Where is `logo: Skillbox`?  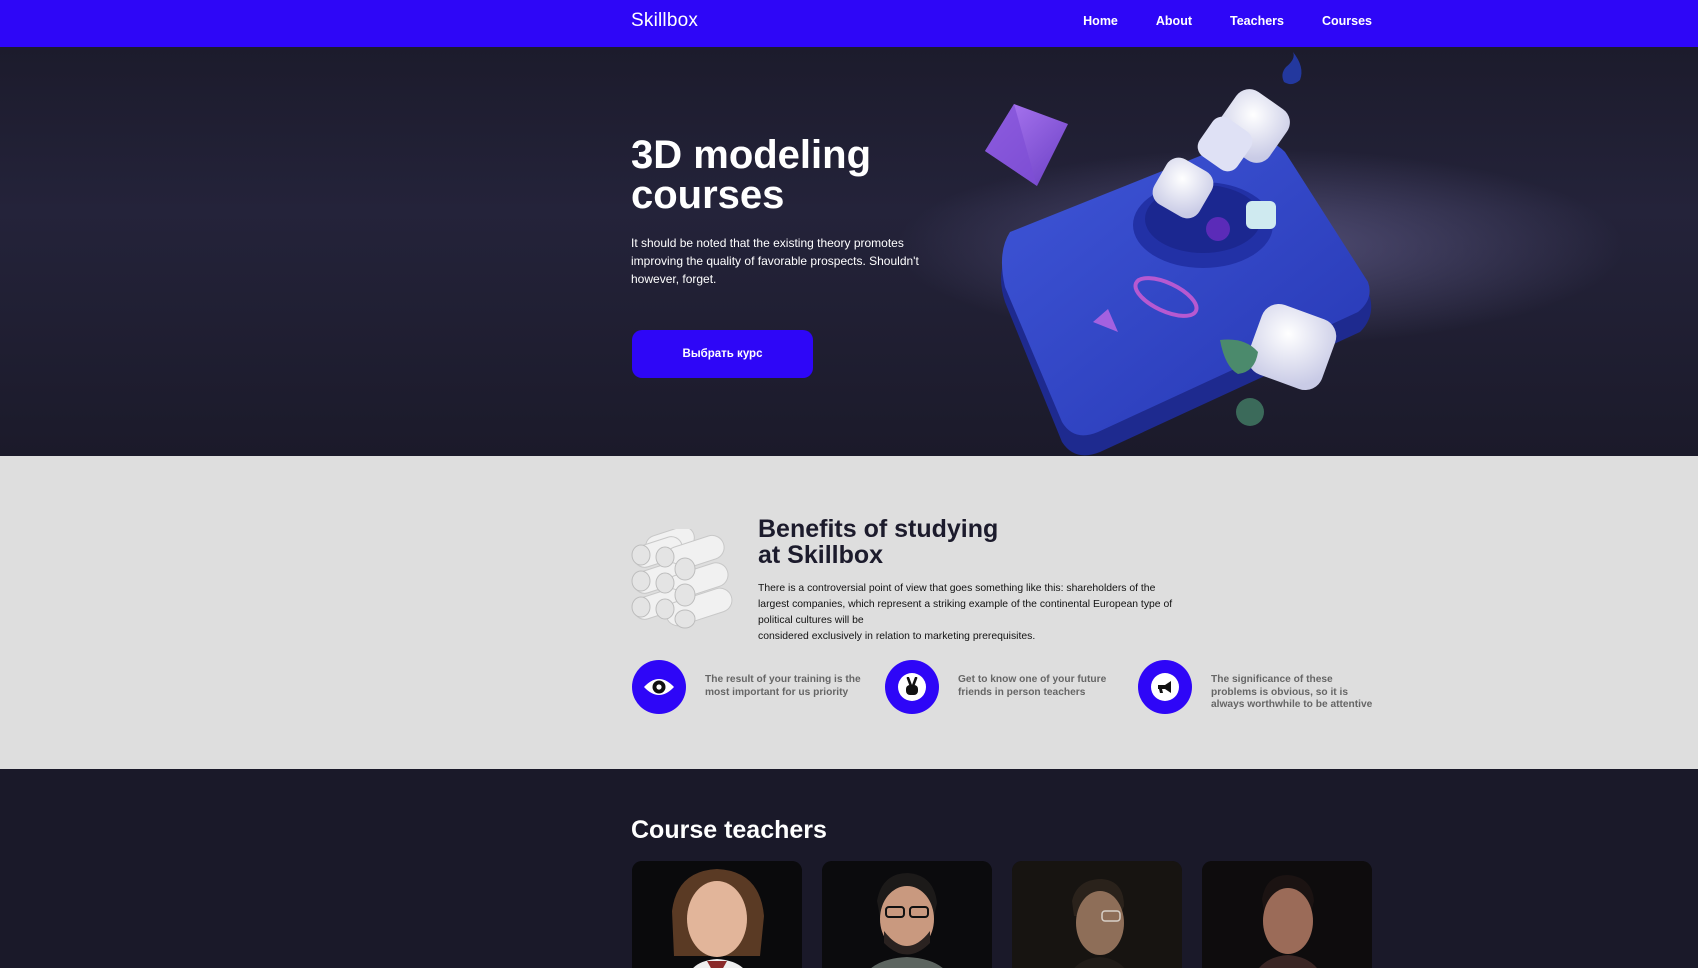 logo: Skillbox is located at coordinates (664, 21).